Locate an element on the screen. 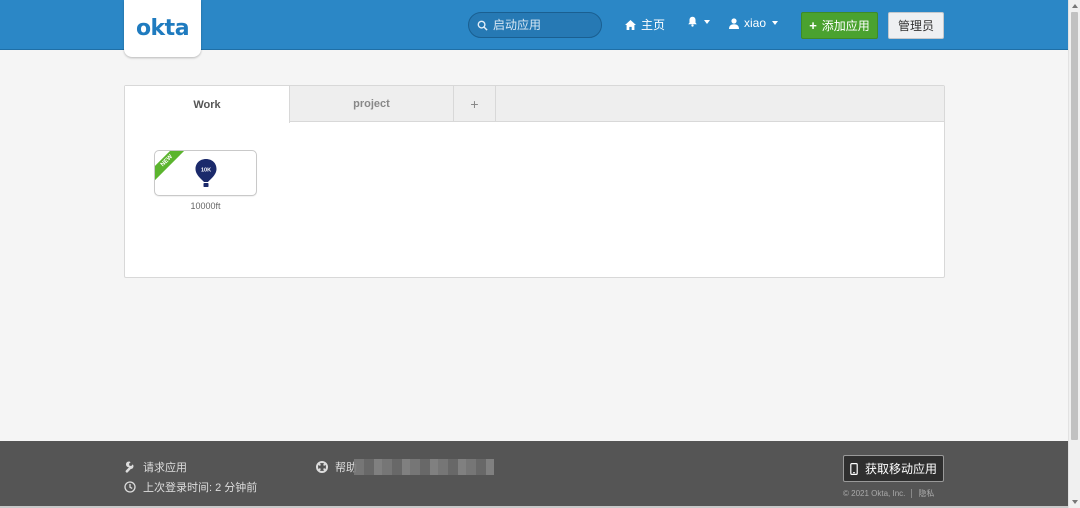  app-icon-text: 10K is located at coordinates (206, 171).